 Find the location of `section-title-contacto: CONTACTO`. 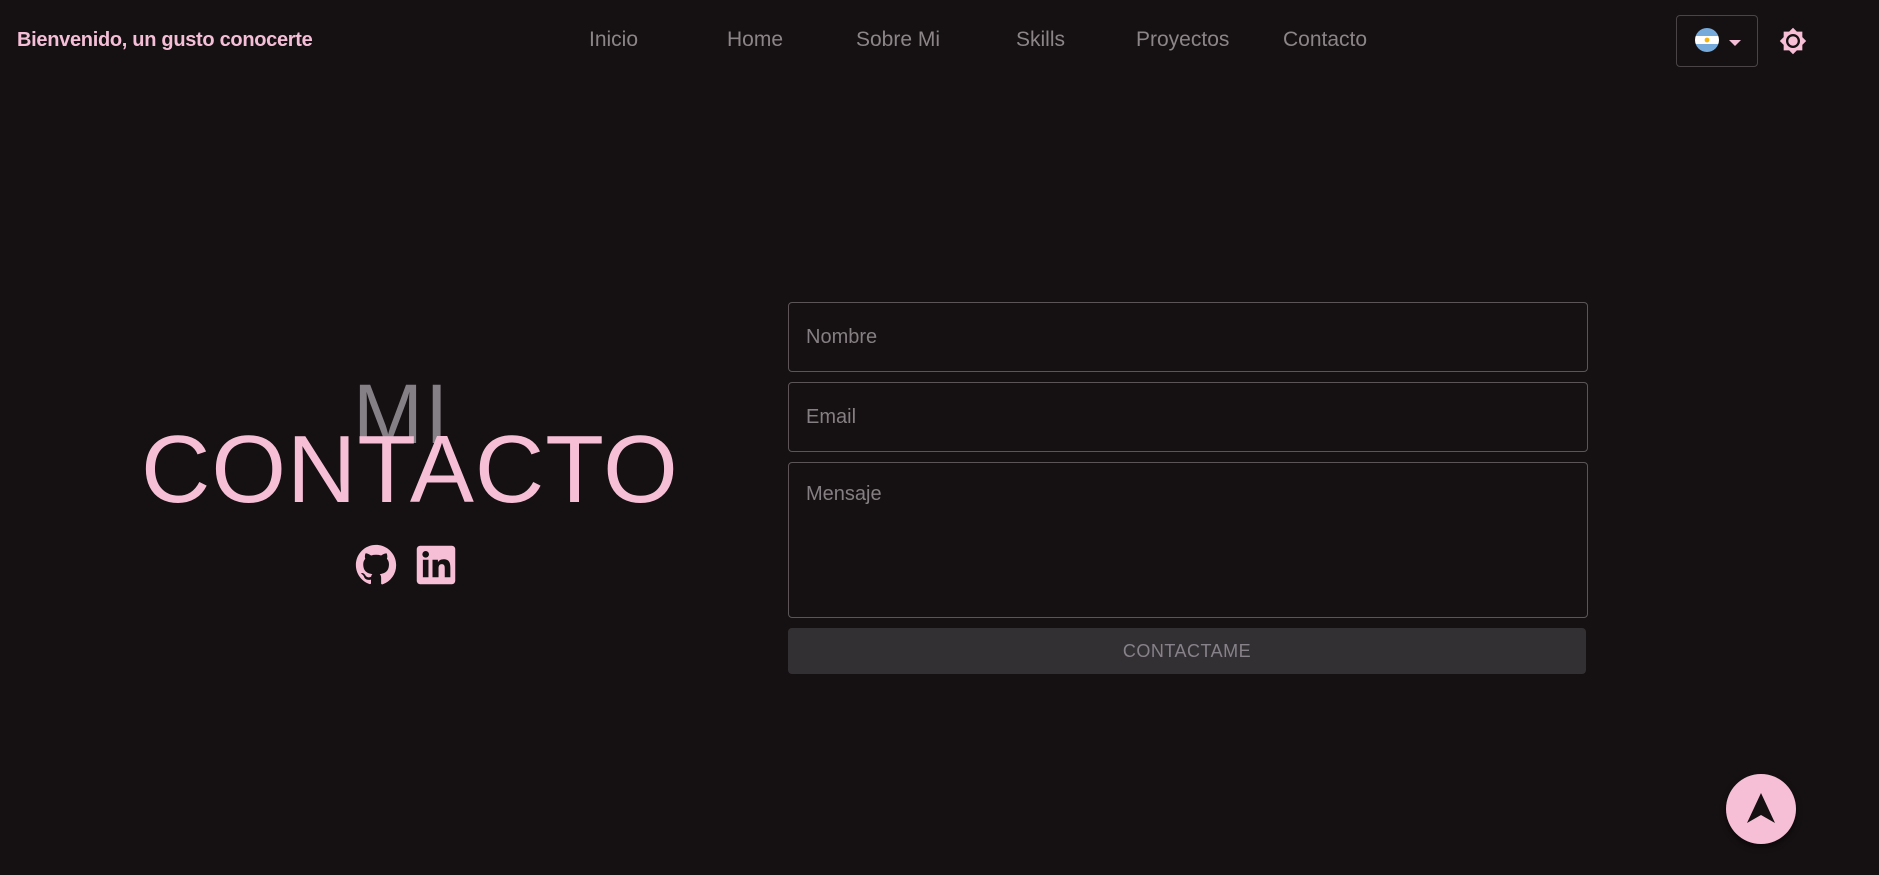

section-title-contacto: CONTACTO is located at coordinates (410, 469).